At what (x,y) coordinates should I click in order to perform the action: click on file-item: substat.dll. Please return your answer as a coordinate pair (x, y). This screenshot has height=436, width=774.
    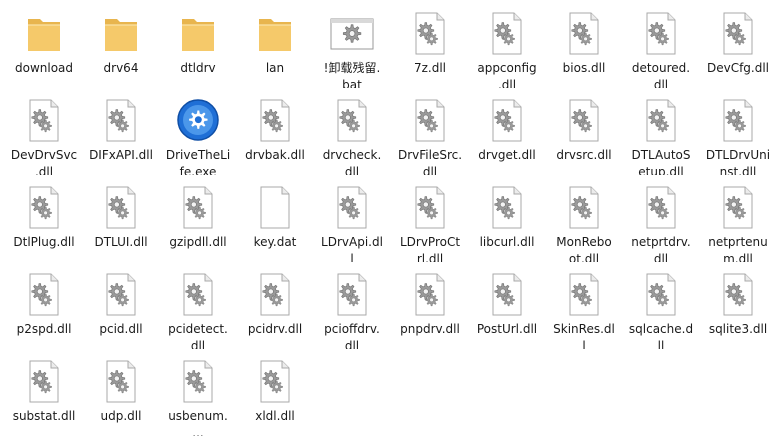
    Looking at the image, I should click on (44, 393).